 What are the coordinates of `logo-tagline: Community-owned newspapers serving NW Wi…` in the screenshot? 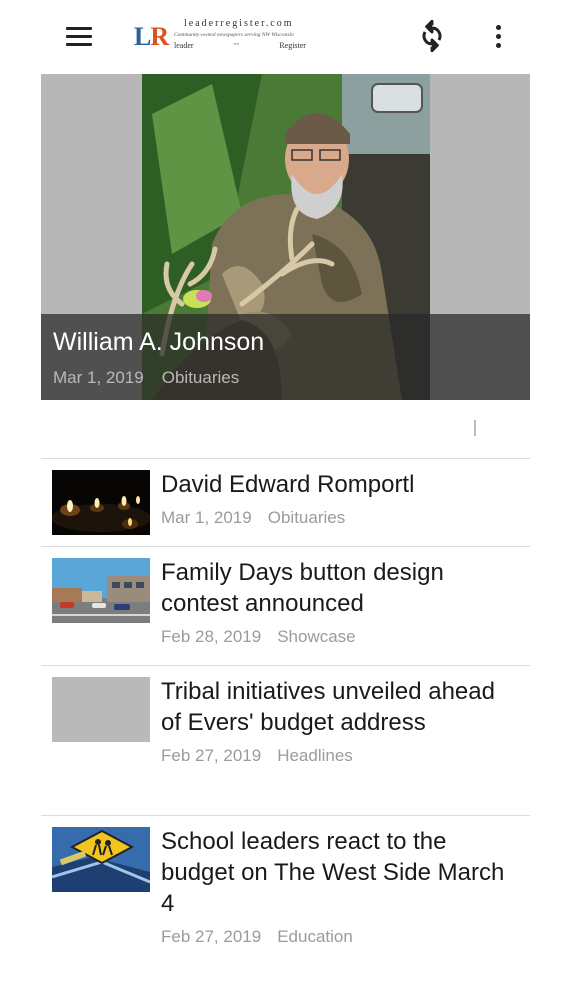 It's located at (234, 35).